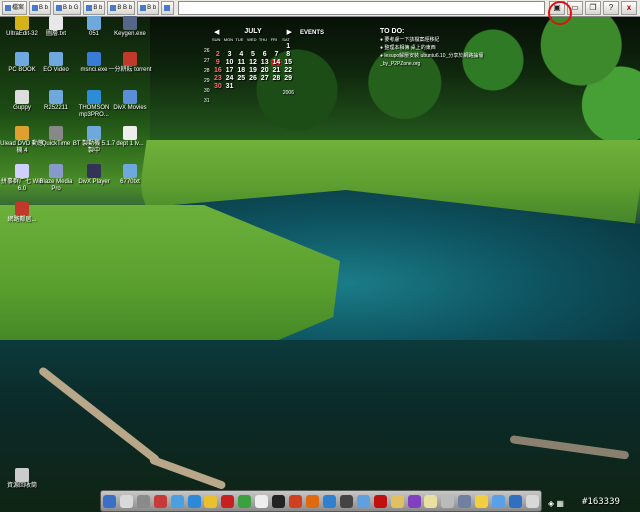 The image size is (640, 512). I want to click on calendar-day: 7, so click(277, 54).